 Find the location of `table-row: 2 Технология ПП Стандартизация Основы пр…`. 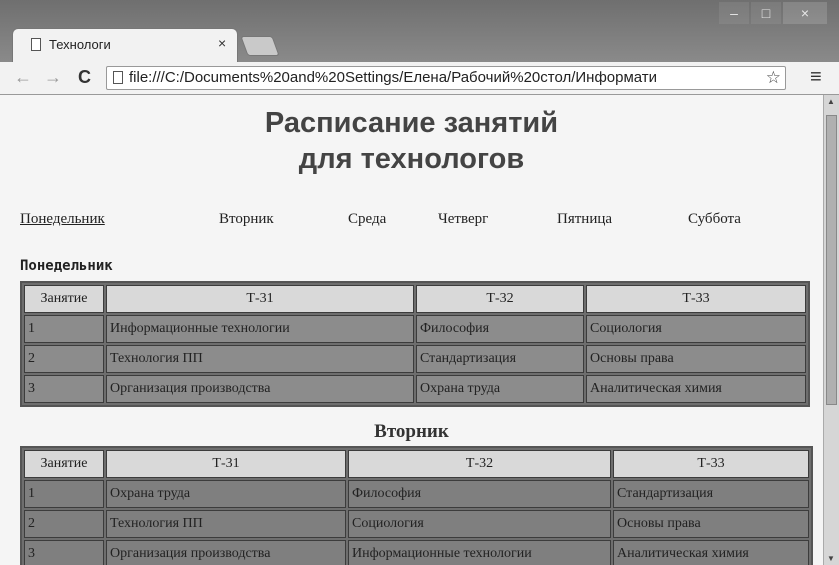

table-row: 2 Технология ПП Стандартизация Основы пр… is located at coordinates (415, 359).